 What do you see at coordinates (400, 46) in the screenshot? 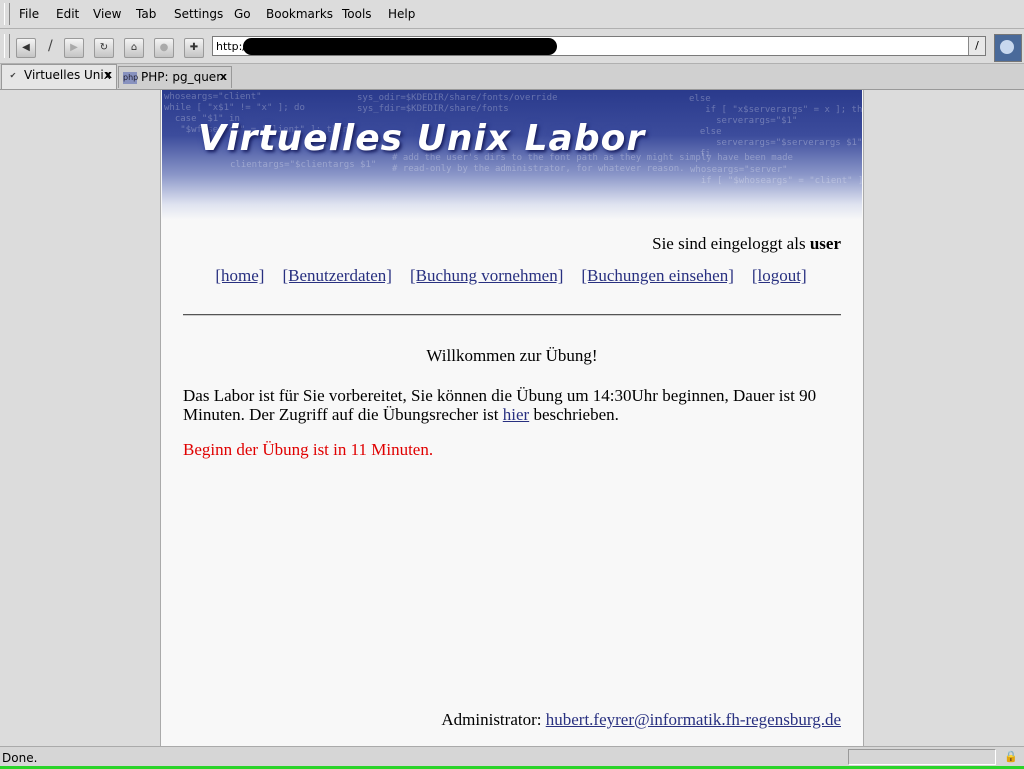
I see `url-redaction` at bounding box center [400, 46].